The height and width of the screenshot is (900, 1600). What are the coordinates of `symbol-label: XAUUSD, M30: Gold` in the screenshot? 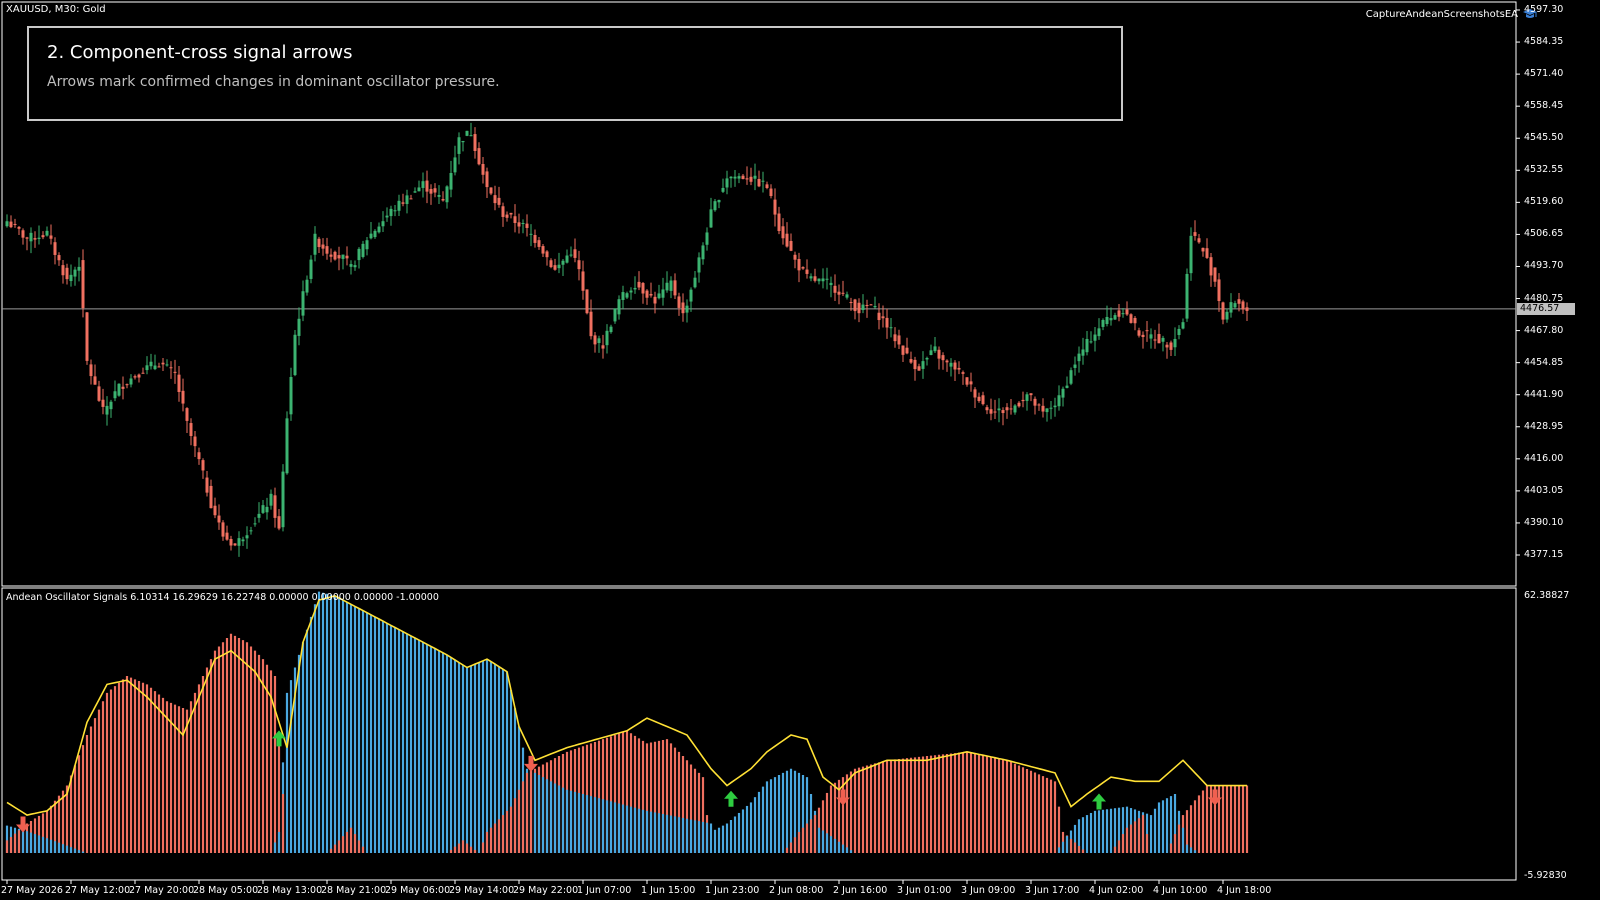 It's located at (56, 9).